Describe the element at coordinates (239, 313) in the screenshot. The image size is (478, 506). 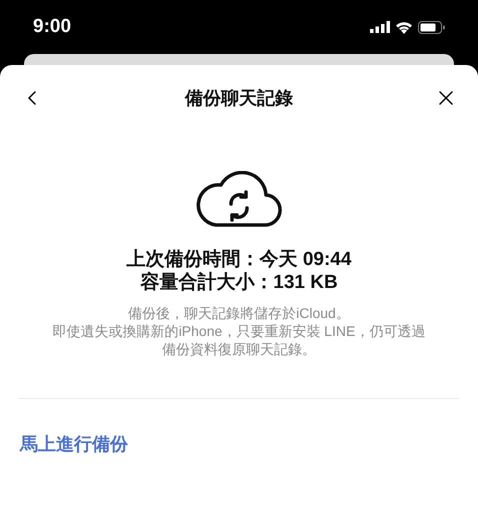
I see `description-text: 備份後，聊天記錄將儲存於iCloud。` at that location.